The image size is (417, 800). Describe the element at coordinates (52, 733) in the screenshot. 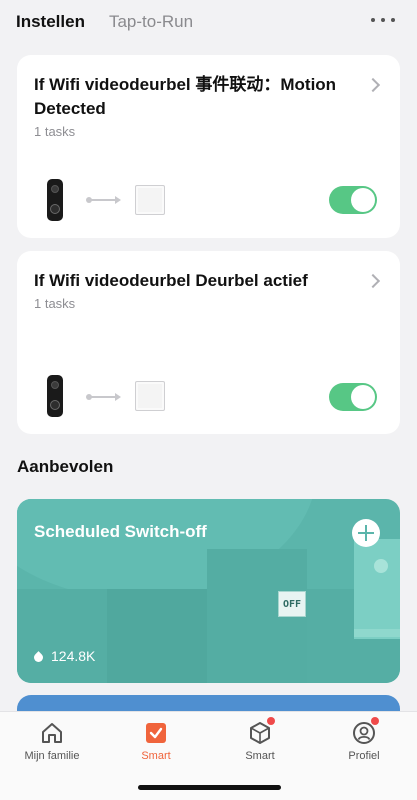

I see `home-icon` at that location.